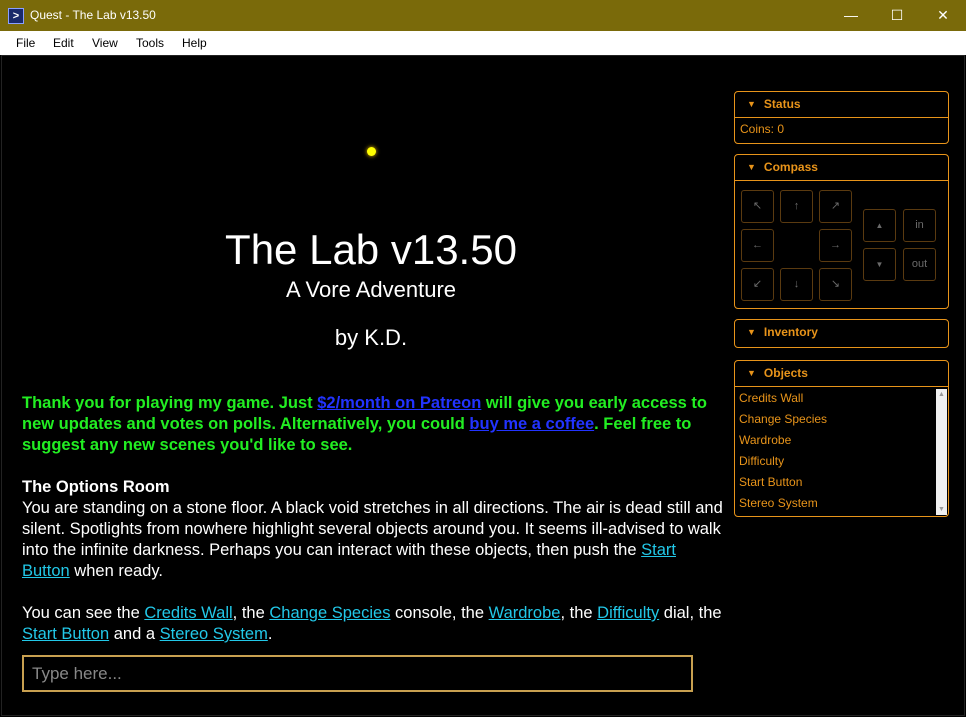  I want to click on list-item: Difficulty, so click(836, 461).